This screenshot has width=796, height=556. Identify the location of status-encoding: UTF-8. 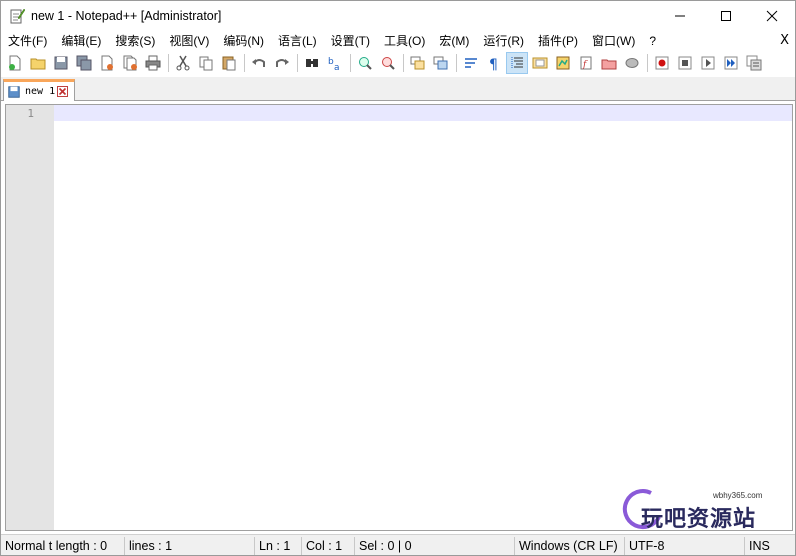
(685, 546).